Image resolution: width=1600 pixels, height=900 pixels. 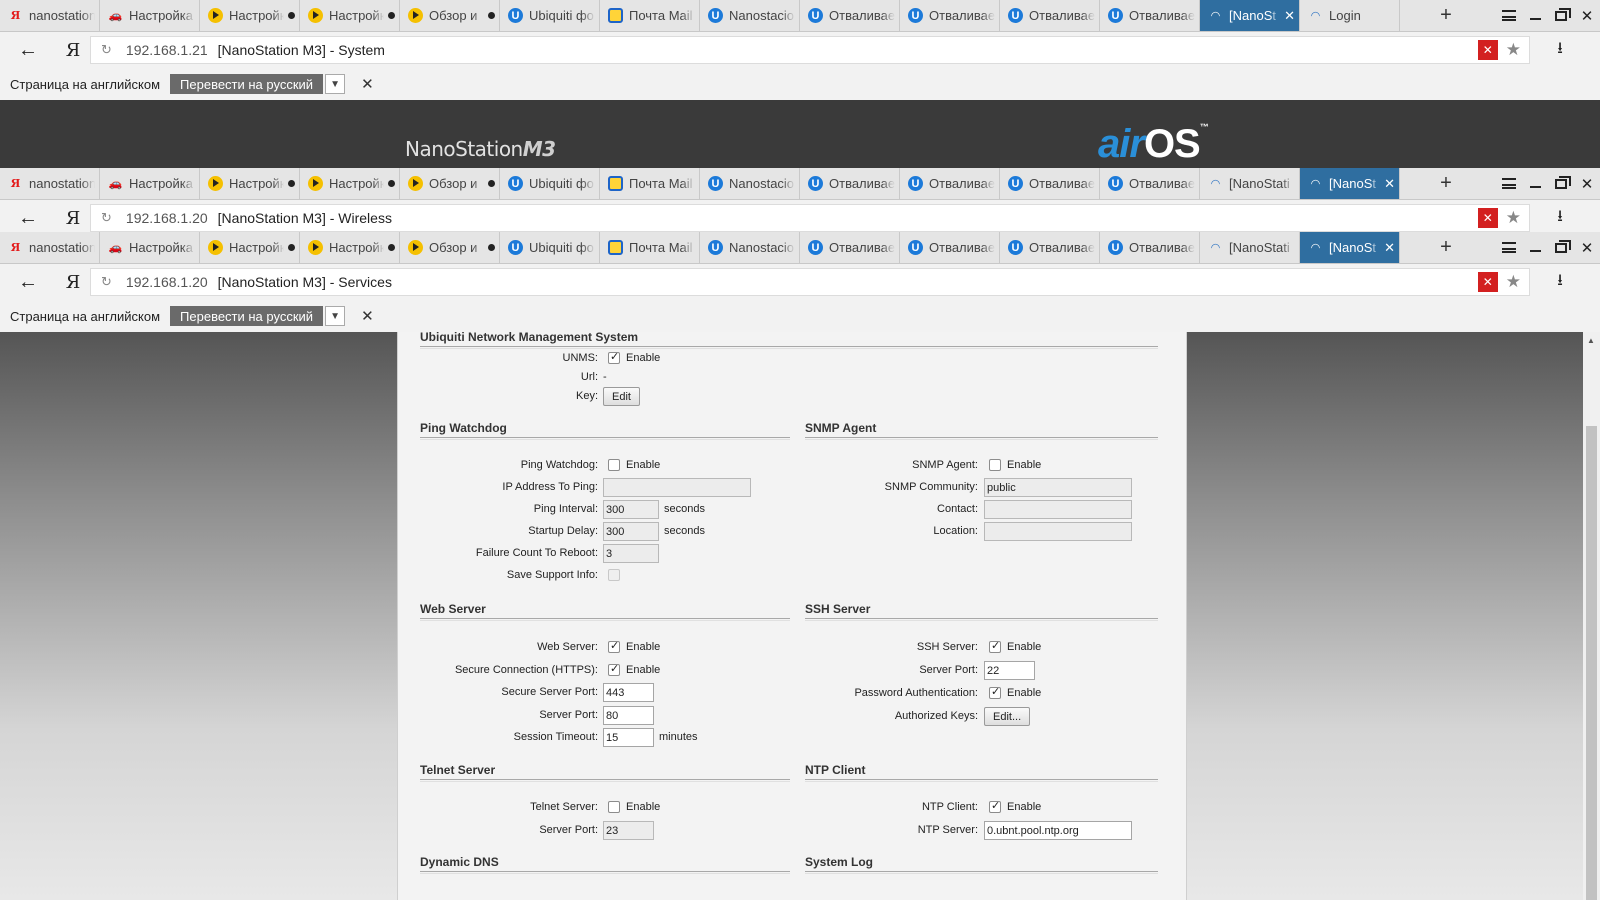 What do you see at coordinates (1350, 15) in the screenshot?
I see `browser-tab: ◠ Login` at bounding box center [1350, 15].